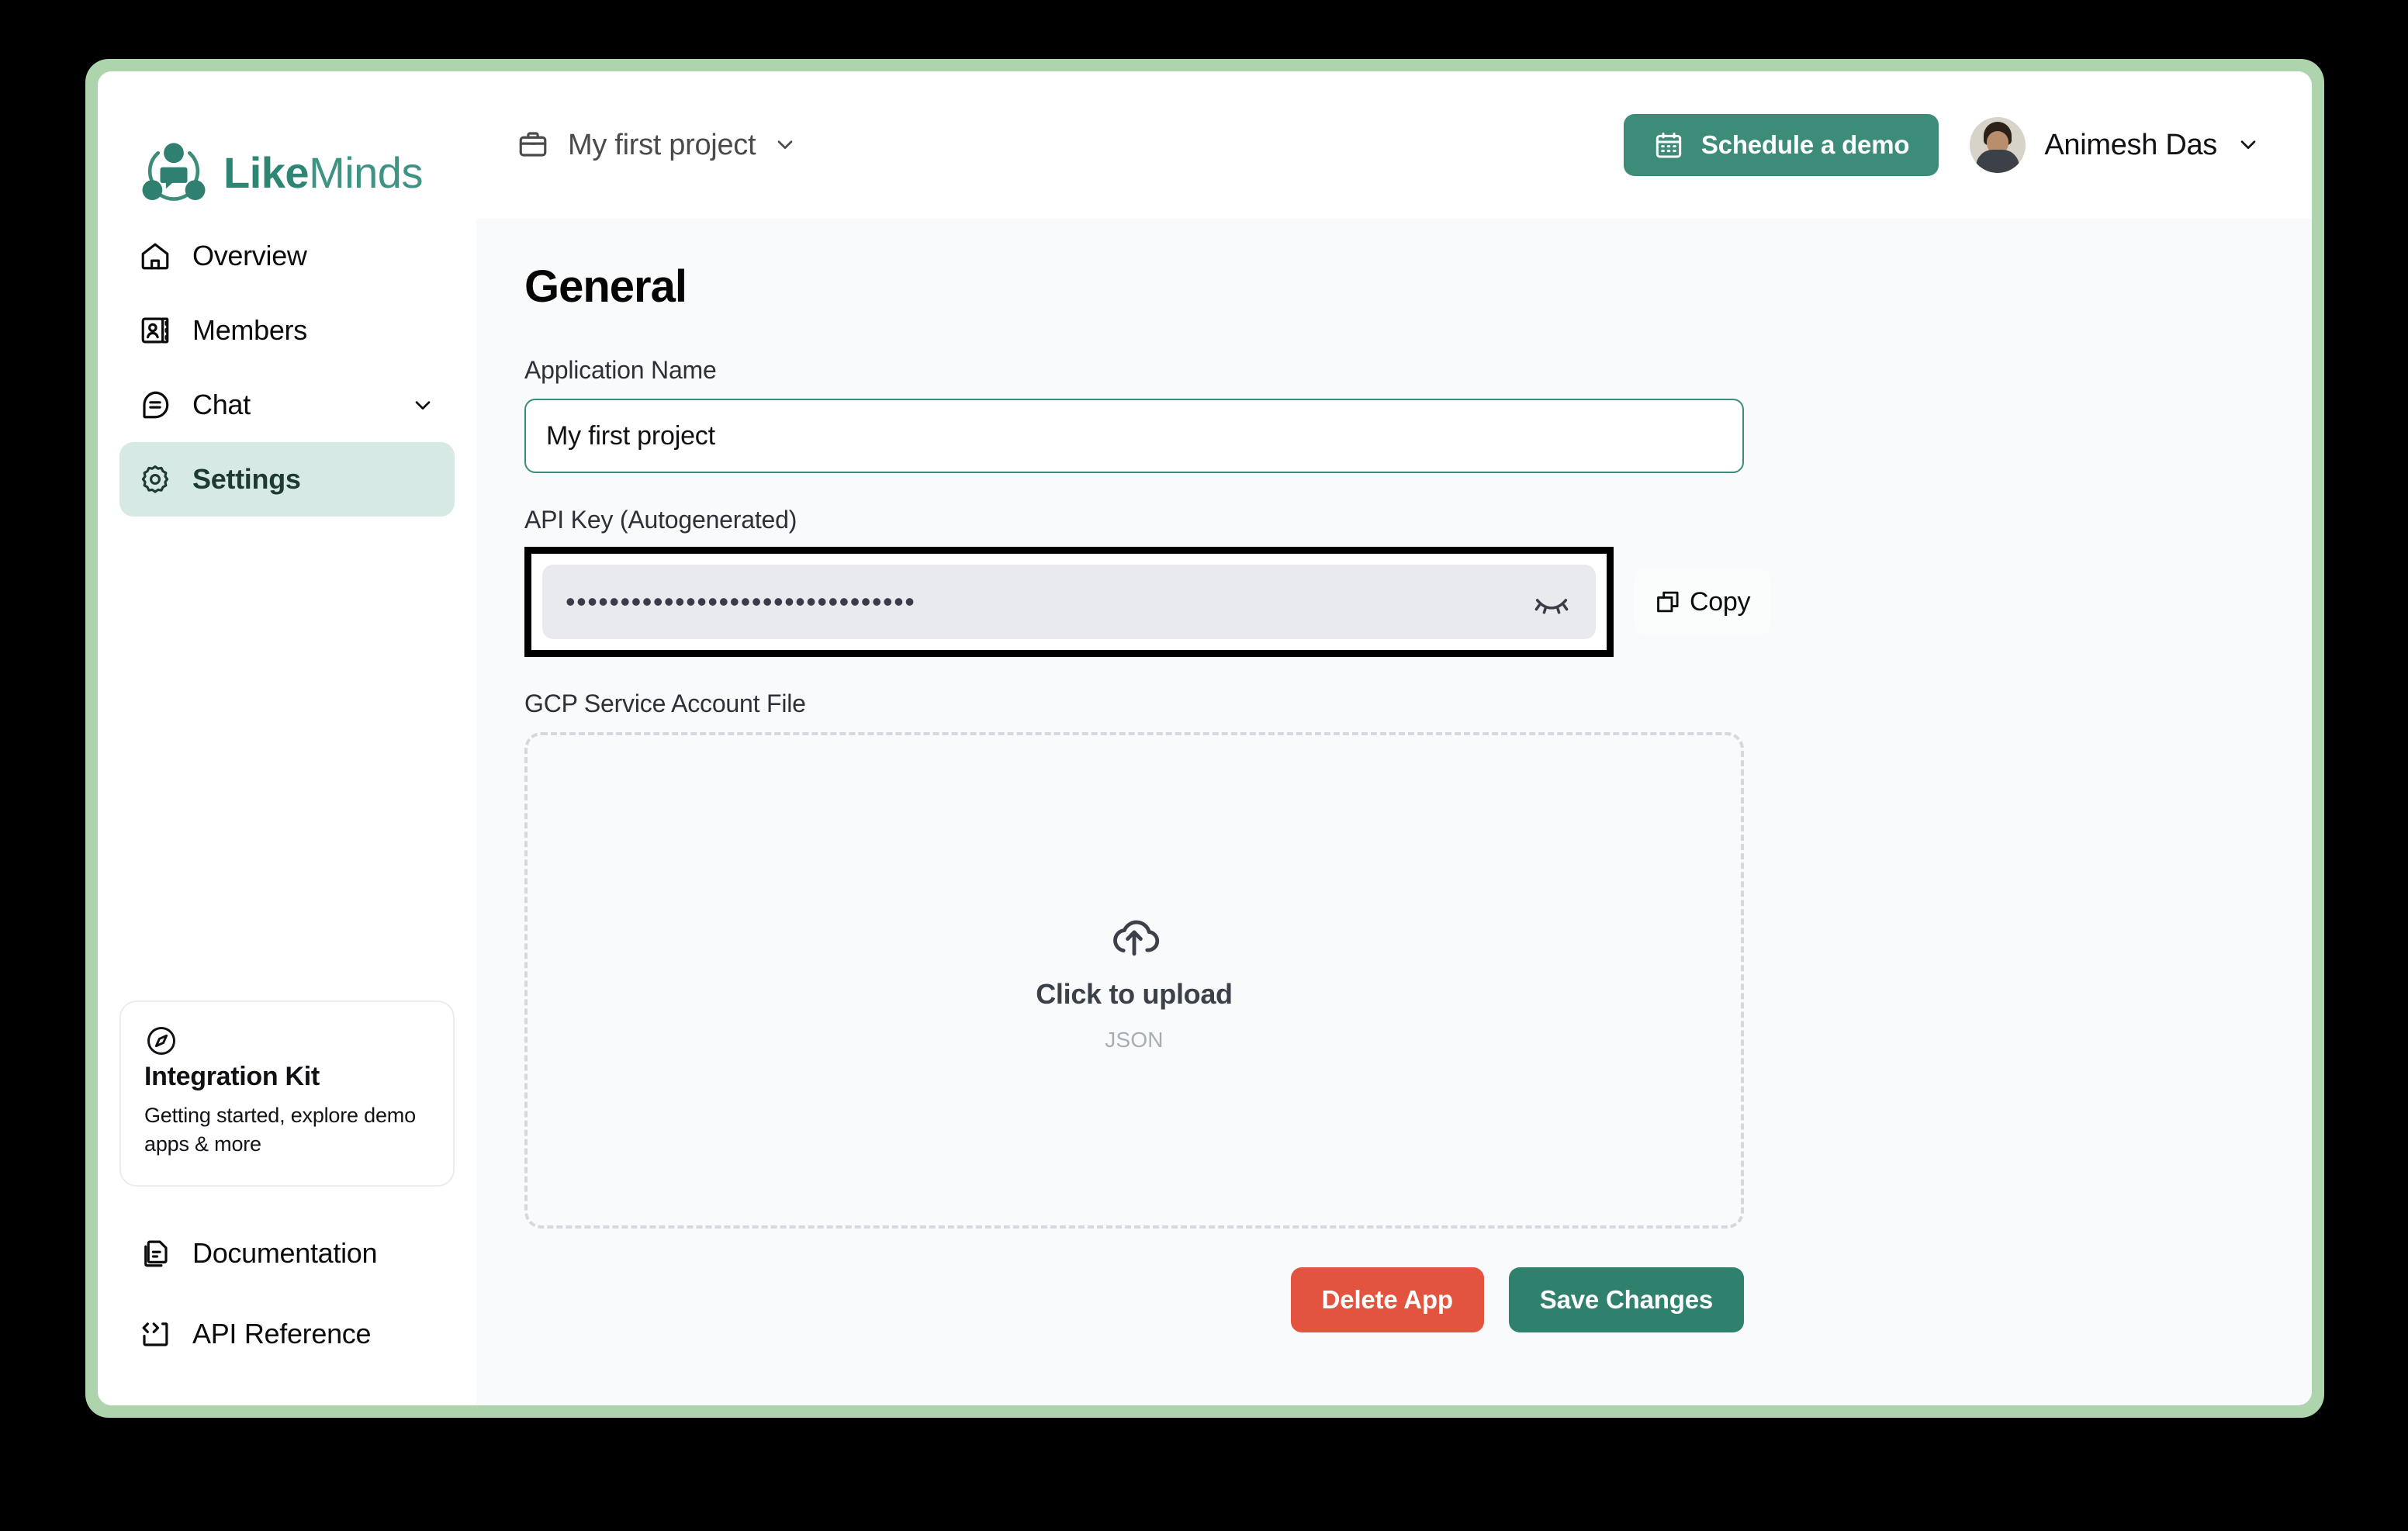 This screenshot has width=2408, height=1531. What do you see at coordinates (741, 602) in the screenshot?
I see `api-key-masked-value: ••••••••••••••••••••••••••••••••` at bounding box center [741, 602].